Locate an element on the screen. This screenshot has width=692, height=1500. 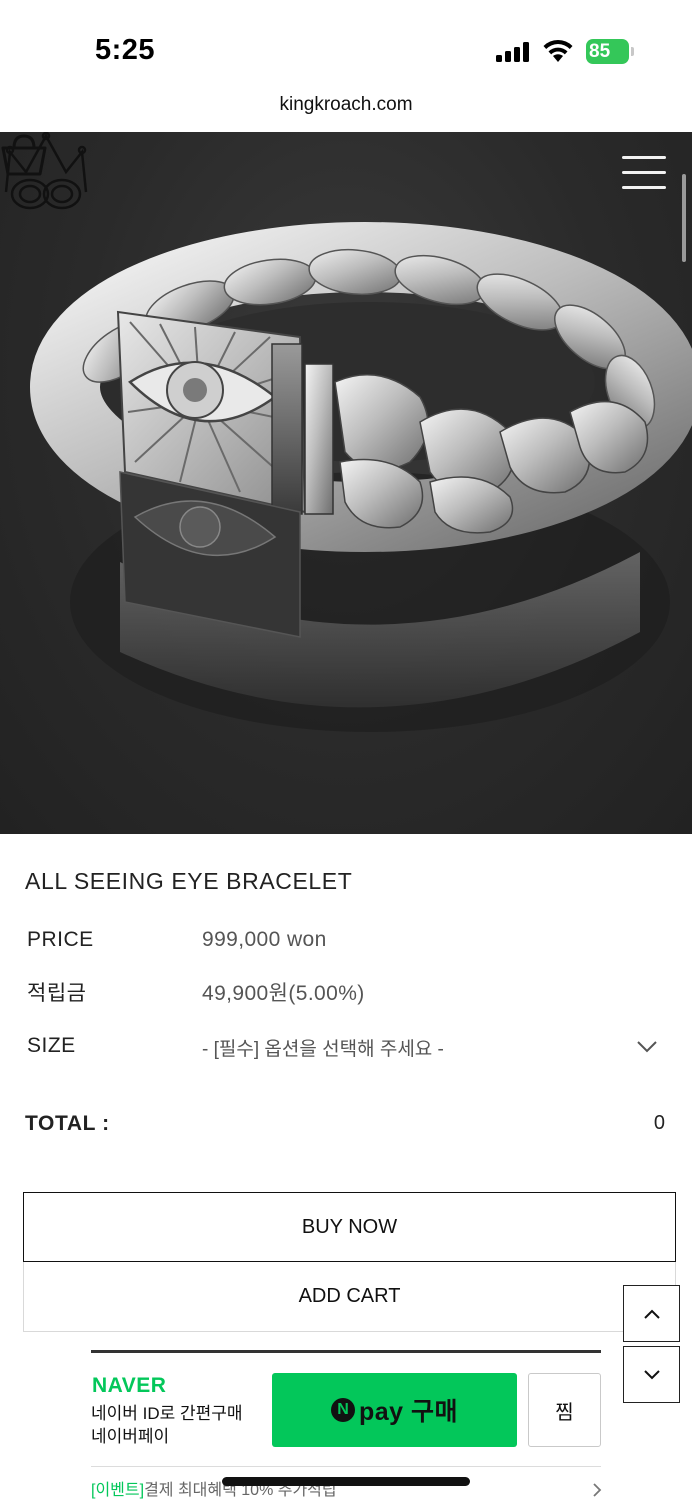
chevron-up-icon is located at coordinates (651, 1314).